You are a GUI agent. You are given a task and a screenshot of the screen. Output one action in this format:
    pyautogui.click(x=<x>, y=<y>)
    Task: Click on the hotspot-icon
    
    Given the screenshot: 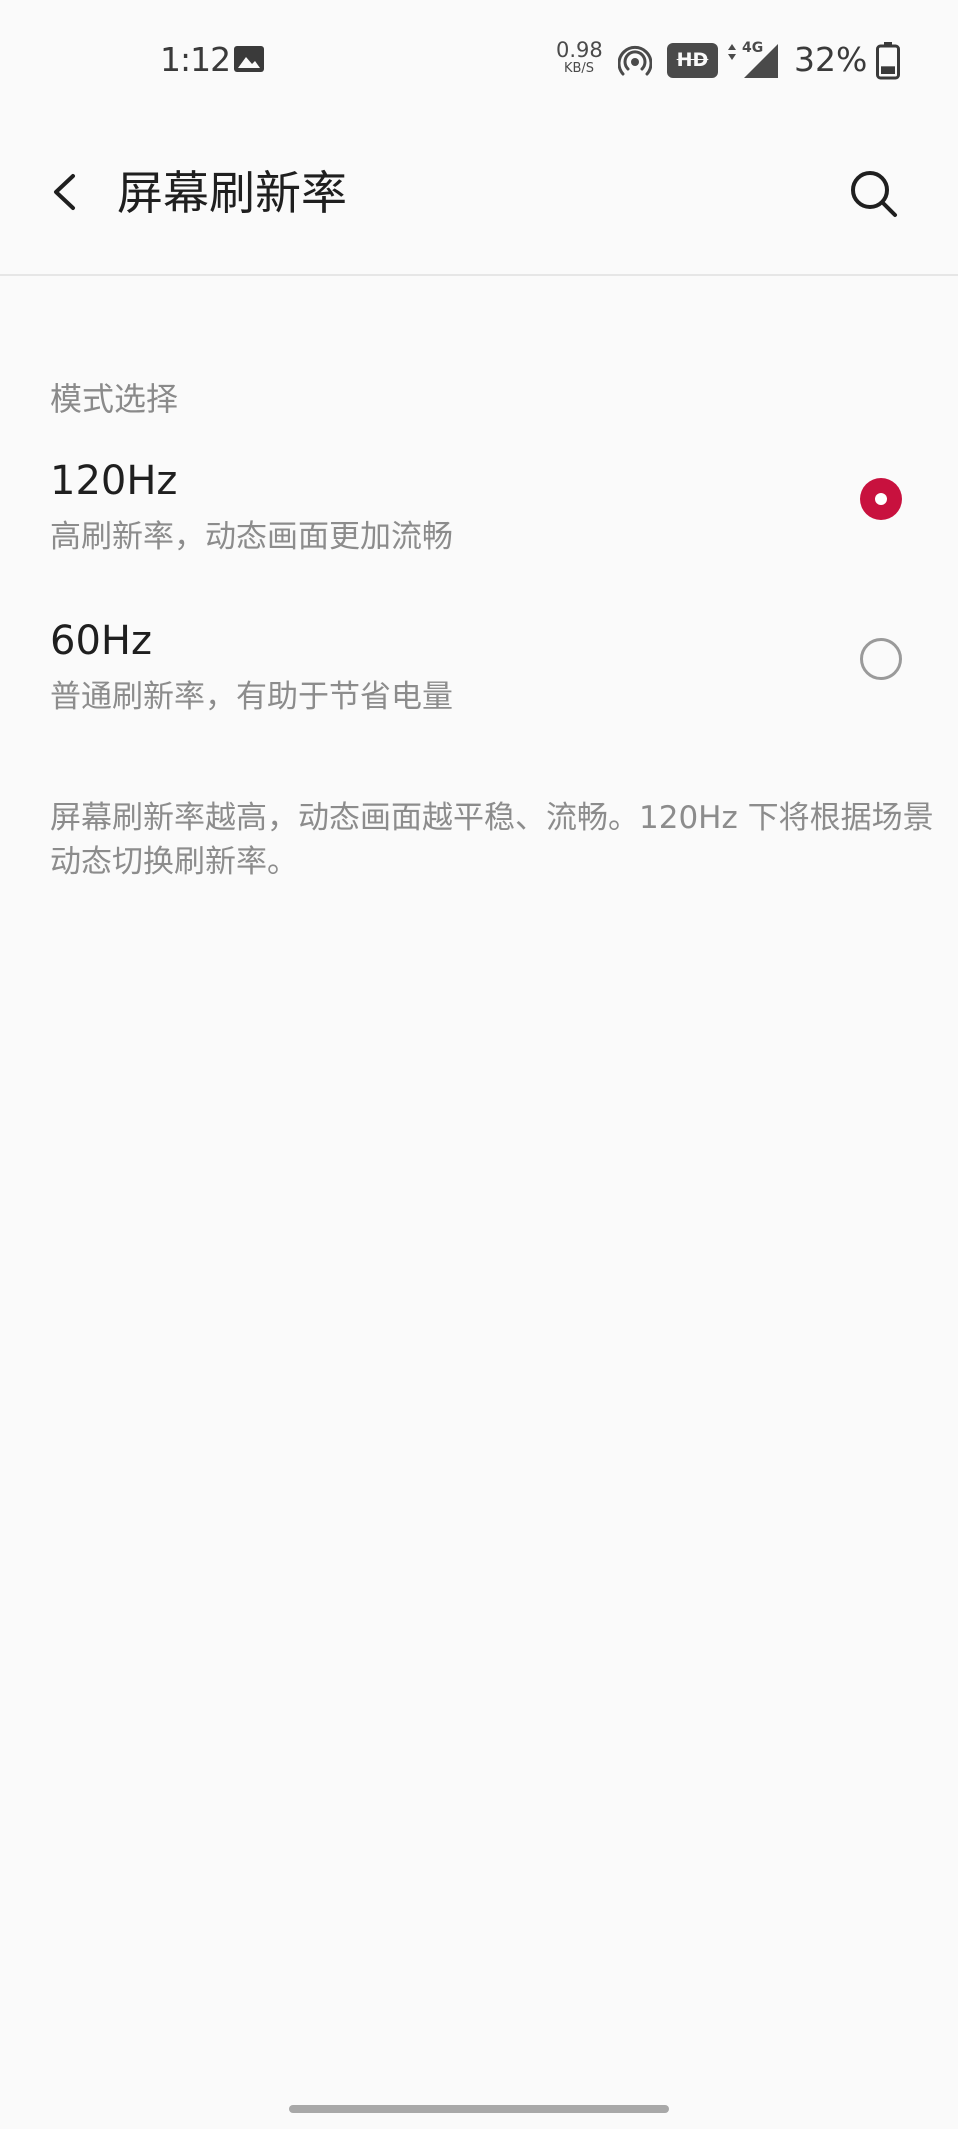 What is the action you would take?
    pyautogui.click(x=635, y=60)
    